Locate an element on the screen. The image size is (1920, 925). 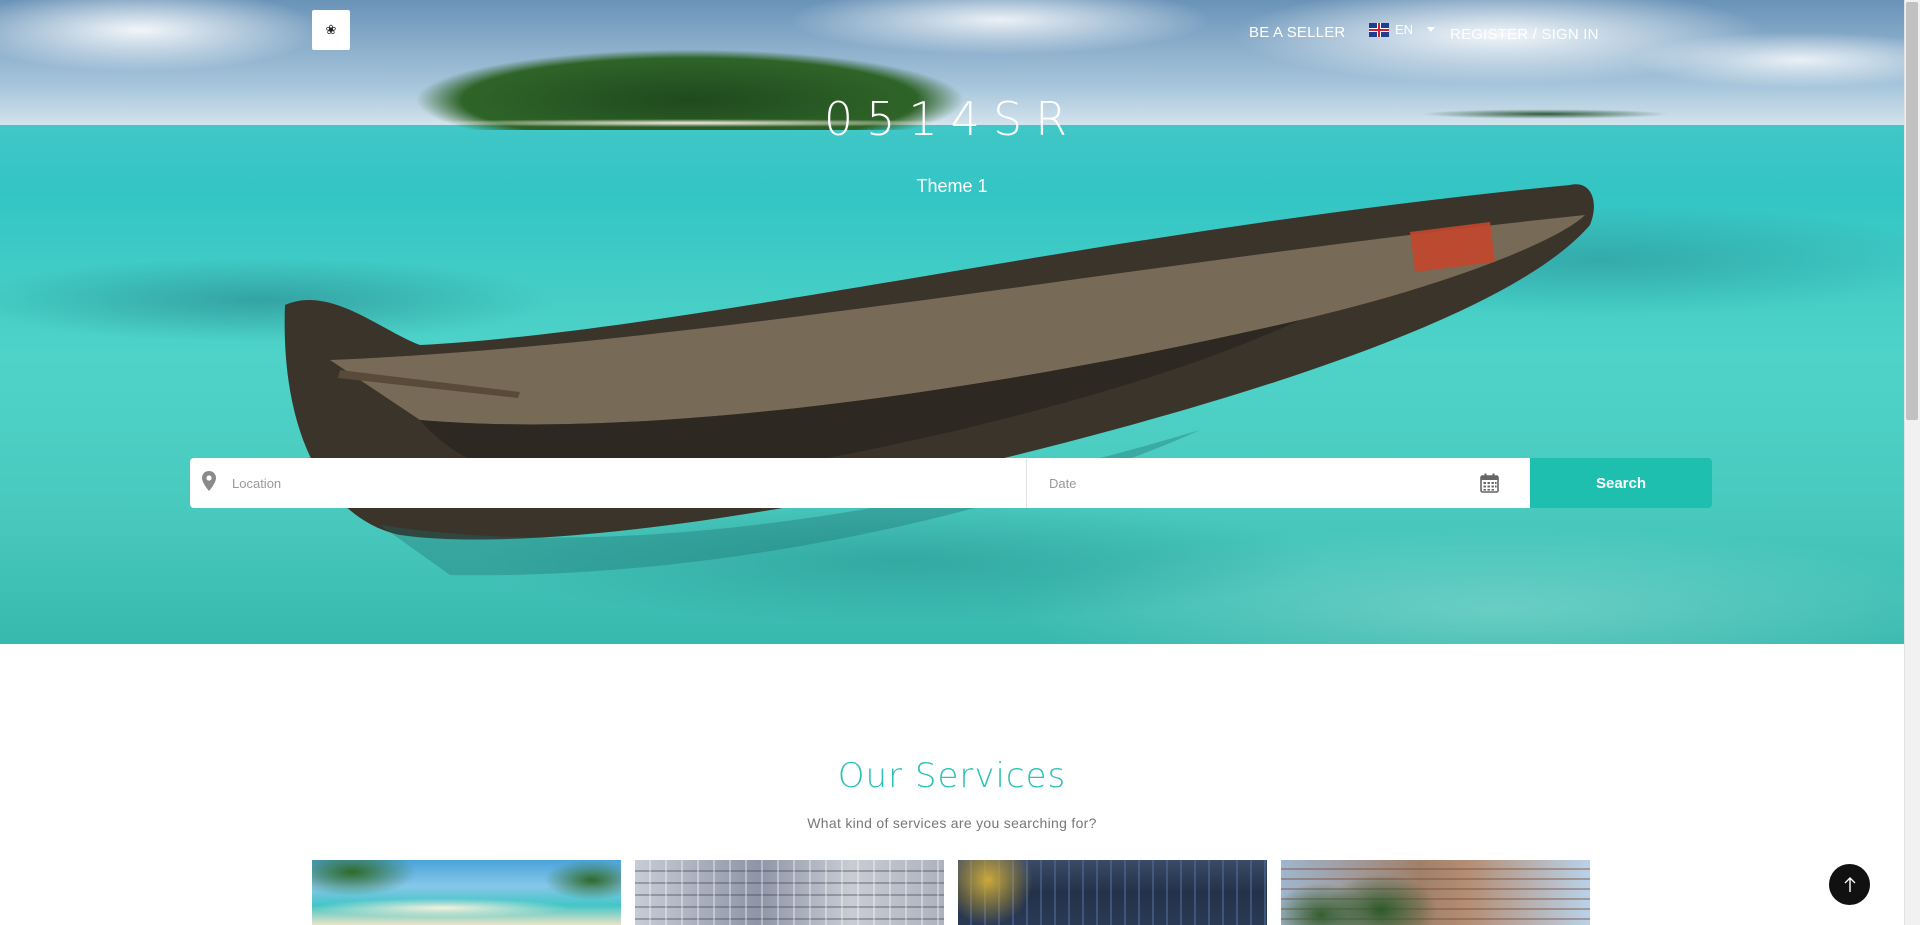
hero-subtitle: Theme 1 is located at coordinates (952, 186).